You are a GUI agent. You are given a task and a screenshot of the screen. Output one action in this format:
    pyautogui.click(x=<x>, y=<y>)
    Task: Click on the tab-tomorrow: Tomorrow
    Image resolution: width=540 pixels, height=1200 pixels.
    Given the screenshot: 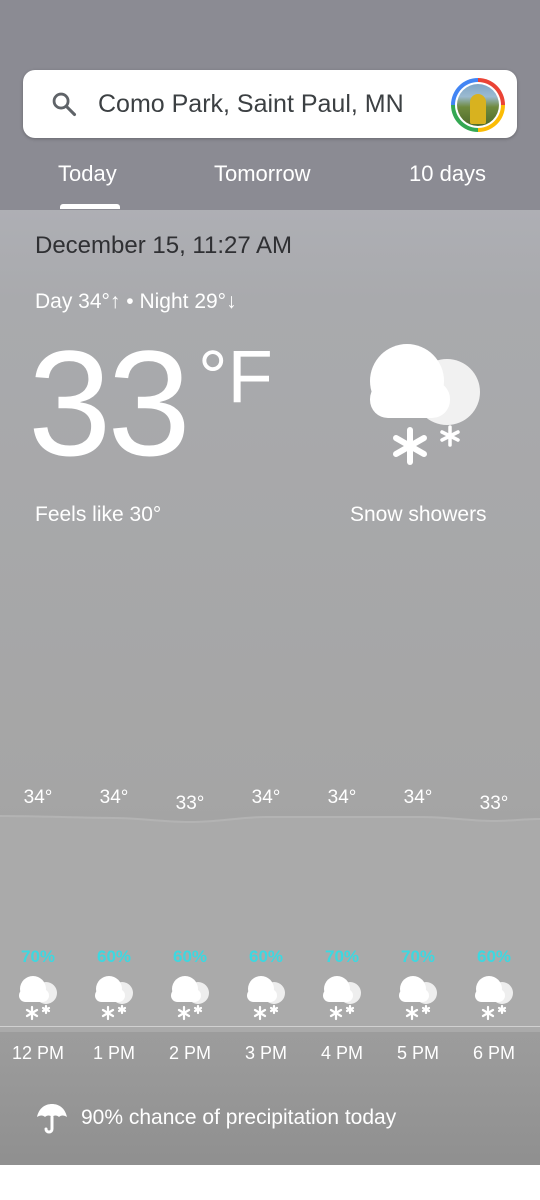 What is the action you would take?
    pyautogui.click(x=262, y=180)
    